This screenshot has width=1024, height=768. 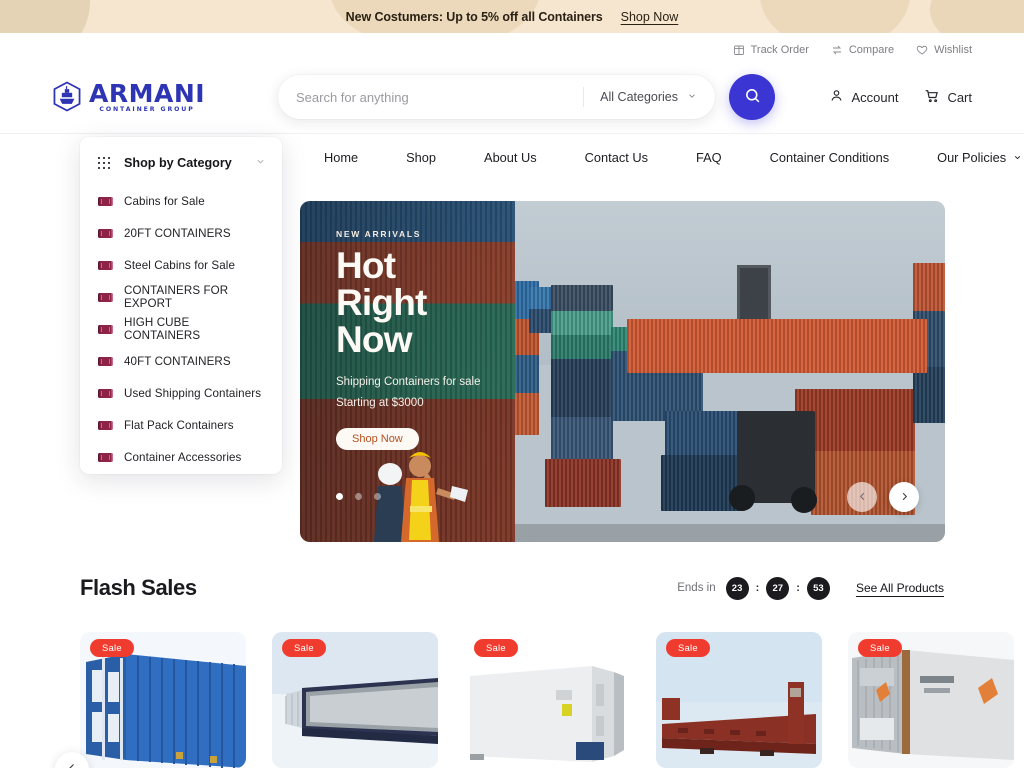 I want to click on chevron-left-icon, so click(x=862, y=497).